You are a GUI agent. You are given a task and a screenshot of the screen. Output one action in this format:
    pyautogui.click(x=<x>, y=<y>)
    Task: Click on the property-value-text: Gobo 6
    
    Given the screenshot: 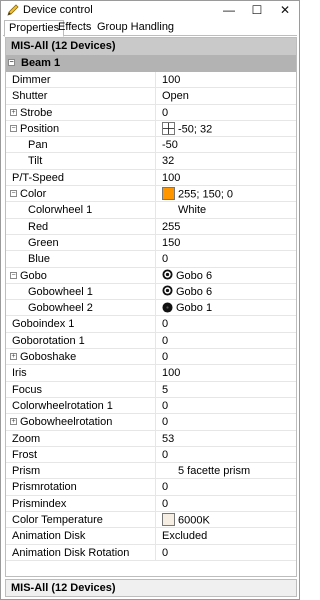 What is the action you would take?
    pyautogui.click(x=194, y=291)
    